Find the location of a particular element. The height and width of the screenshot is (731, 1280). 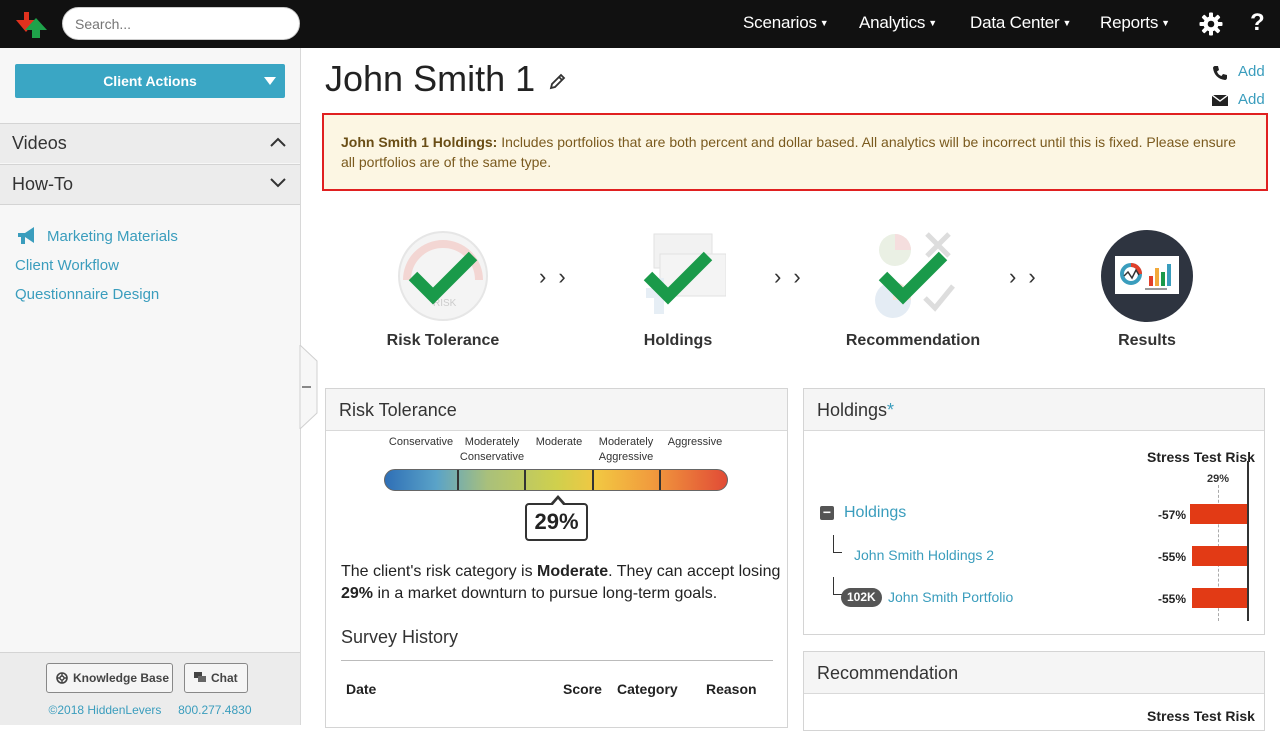

holding-pct: -55% is located at coordinates (1171, 599).